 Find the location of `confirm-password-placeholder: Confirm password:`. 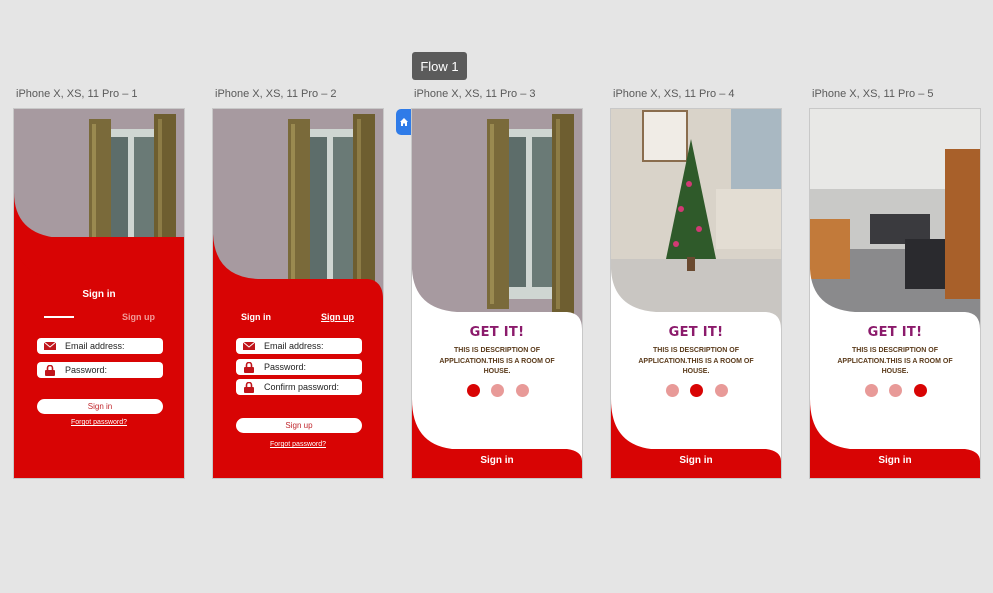

confirm-password-placeholder: Confirm password: is located at coordinates (302, 387).